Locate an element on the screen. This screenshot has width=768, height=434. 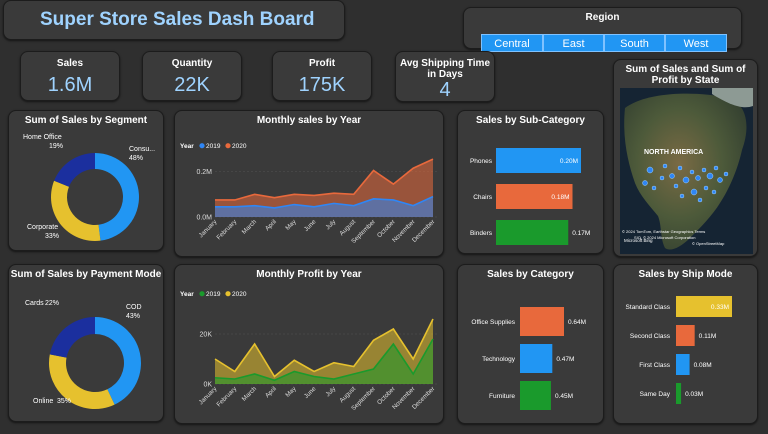
map-title: Sum of Sales and Sum of Profit by State is located at coordinates (685, 75).